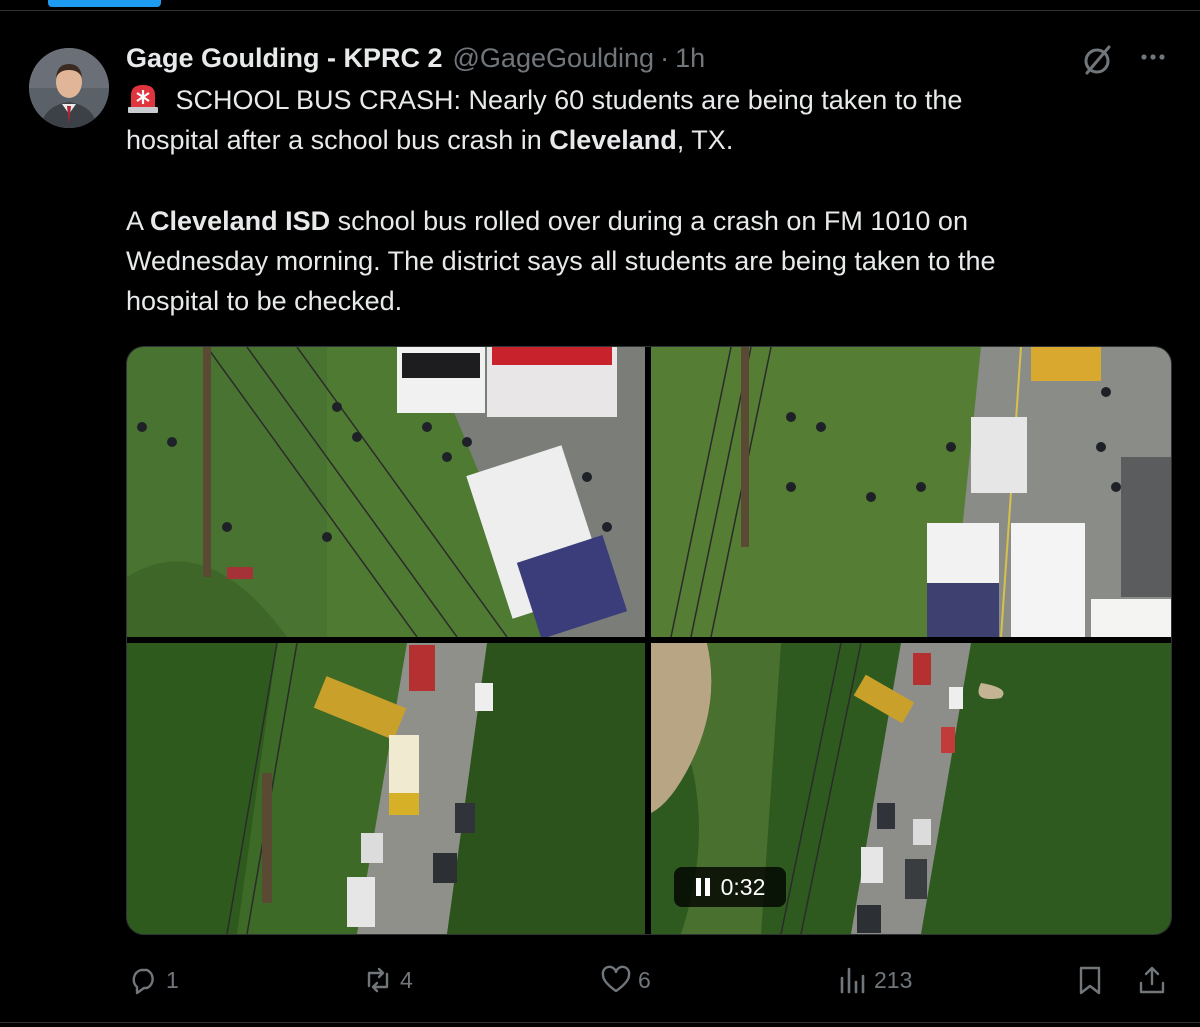 The image size is (1200, 1027). Describe the element at coordinates (600, 5) in the screenshot. I see `top-tab-bar` at that location.